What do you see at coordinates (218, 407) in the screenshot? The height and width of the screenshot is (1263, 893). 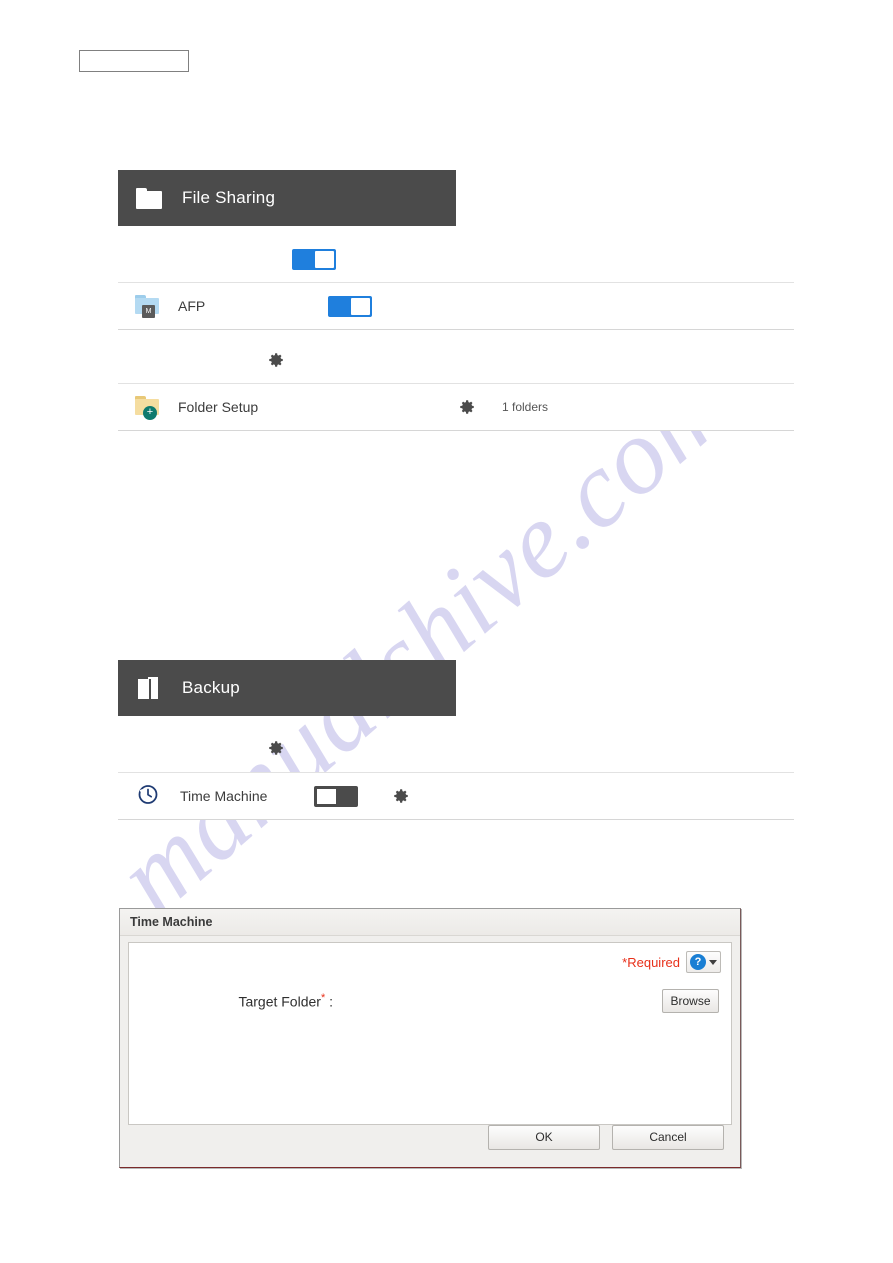 I see `service-row-label: Folder Setup` at bounding box center [218, 407].